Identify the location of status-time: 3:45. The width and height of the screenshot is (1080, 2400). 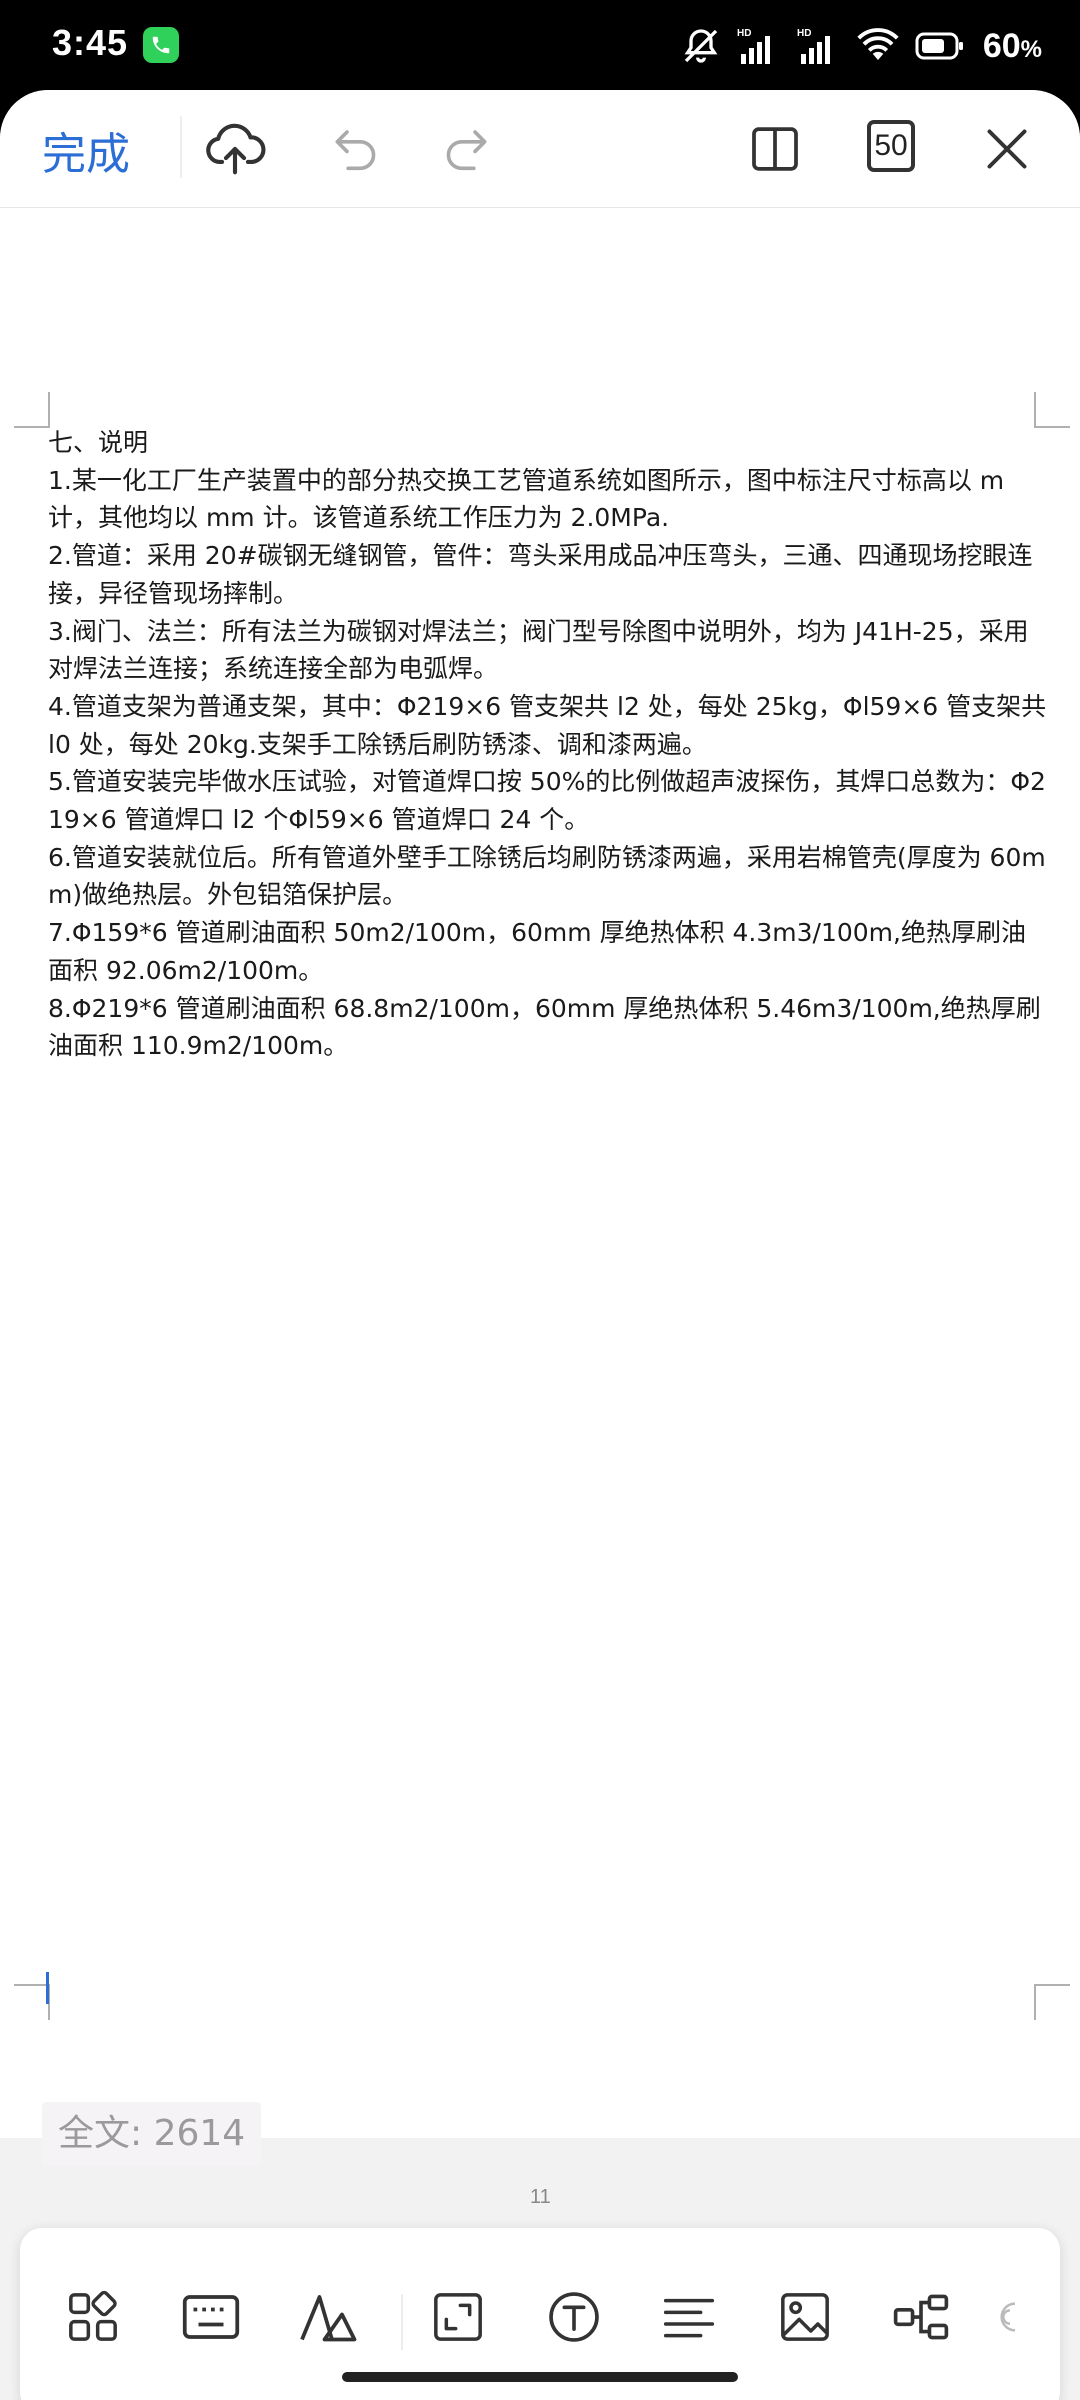
(90, 42).